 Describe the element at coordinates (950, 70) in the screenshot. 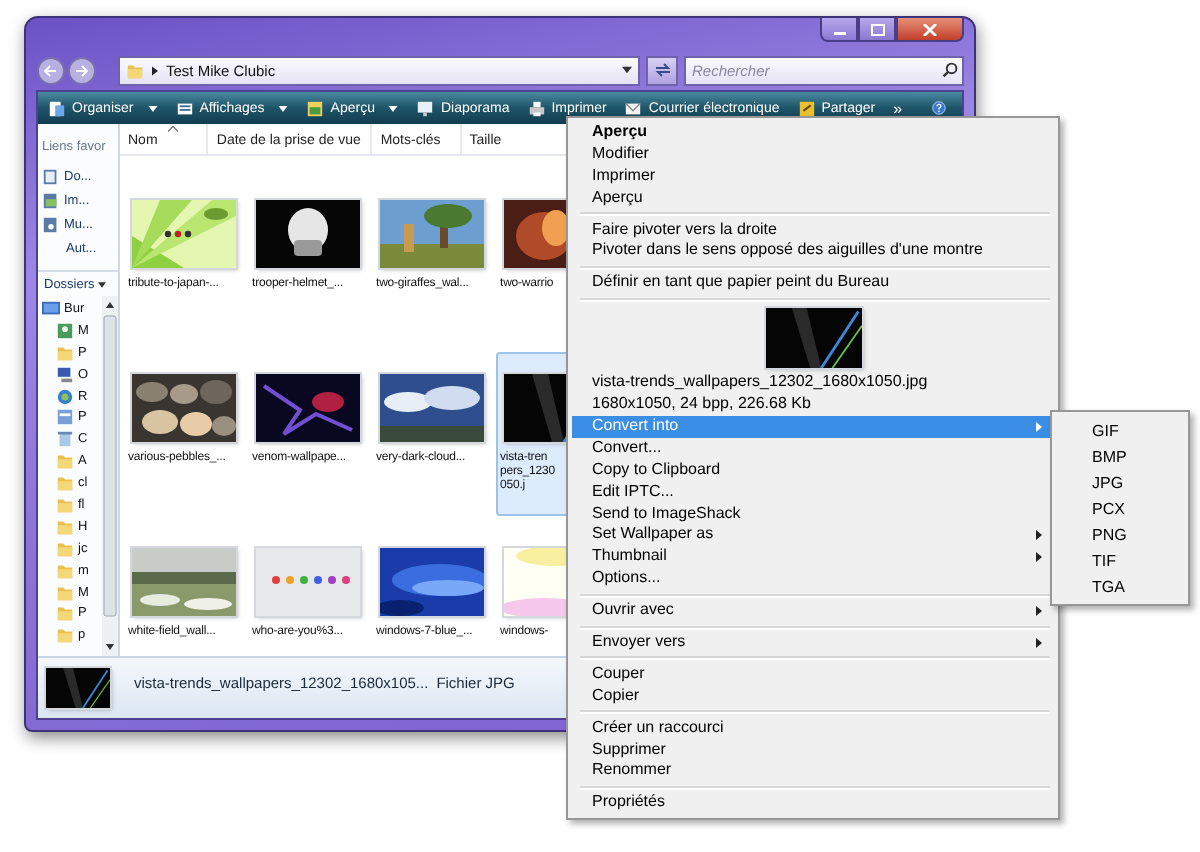

I see `search-icon` at that location.